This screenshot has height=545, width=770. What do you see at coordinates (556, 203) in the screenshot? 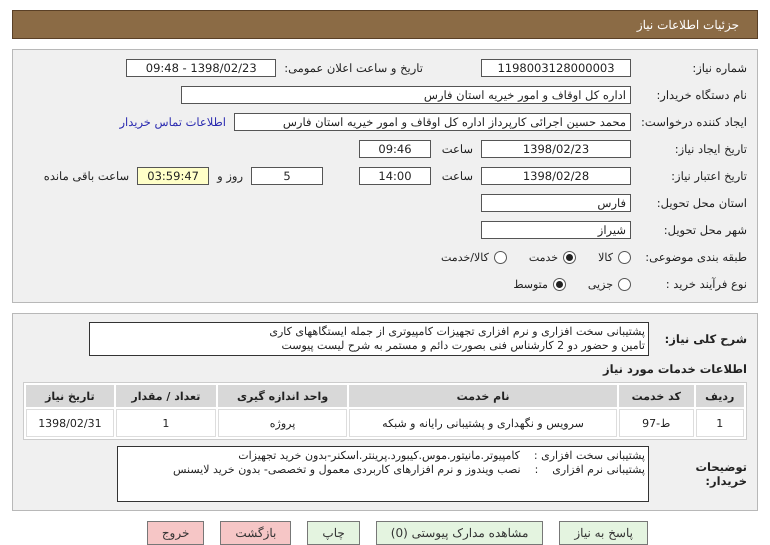
I see `province-field: فارس` at bounding box center [556, 203].